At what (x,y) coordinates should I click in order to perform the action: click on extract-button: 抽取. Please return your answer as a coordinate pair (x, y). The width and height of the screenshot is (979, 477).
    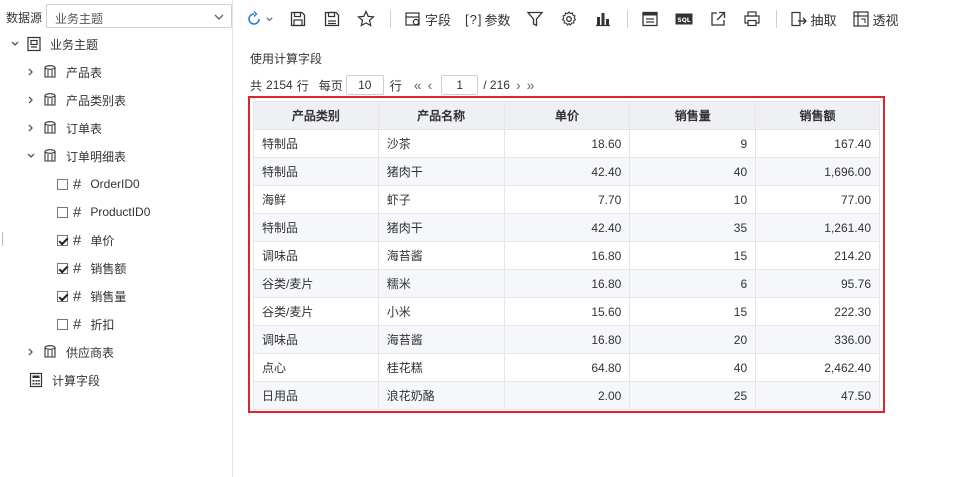
    Looking at the image, I should click on (813, 19).